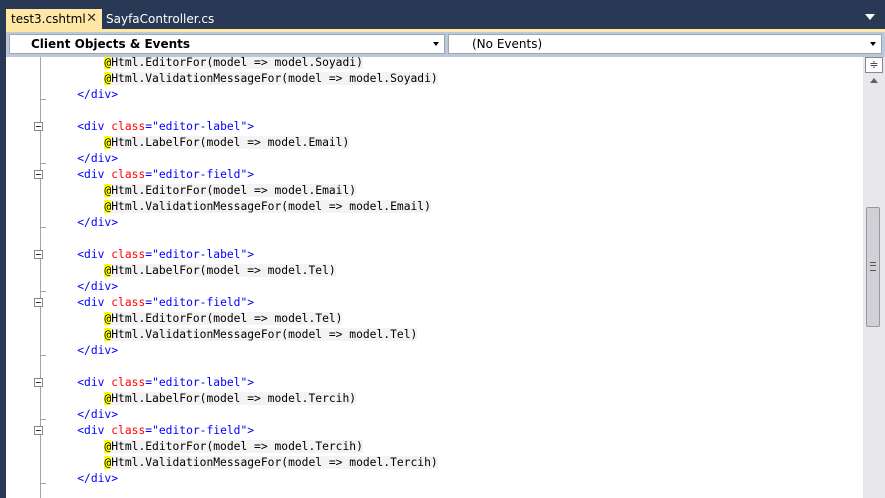  Describe the element at coordinates (230, 190) in the screenshot. I see `code-line: @Html.EditorFor(model => model.Email)` at that location.